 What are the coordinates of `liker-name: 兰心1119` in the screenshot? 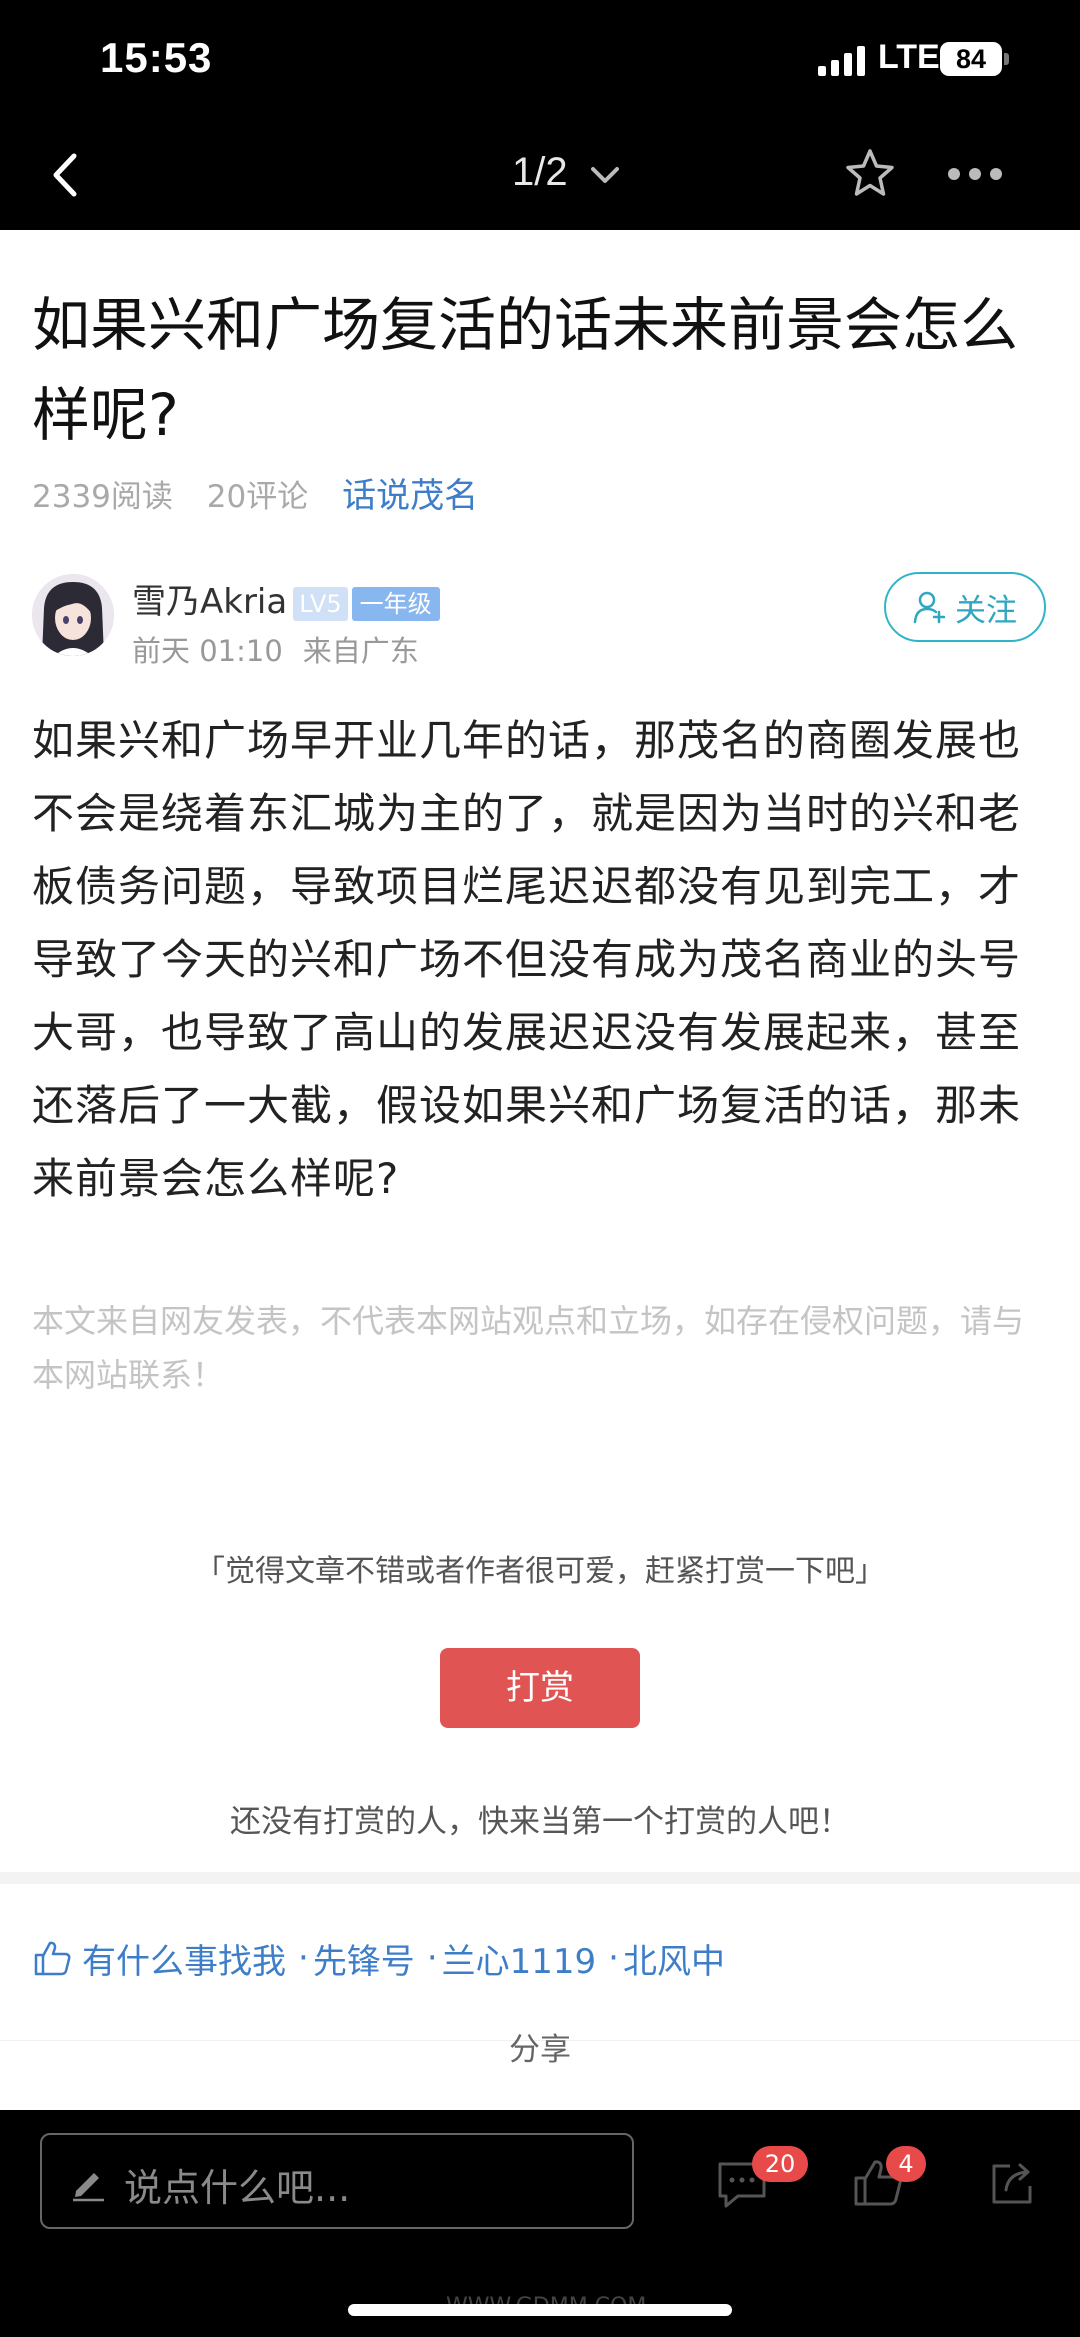 It's located at (519, 1958).